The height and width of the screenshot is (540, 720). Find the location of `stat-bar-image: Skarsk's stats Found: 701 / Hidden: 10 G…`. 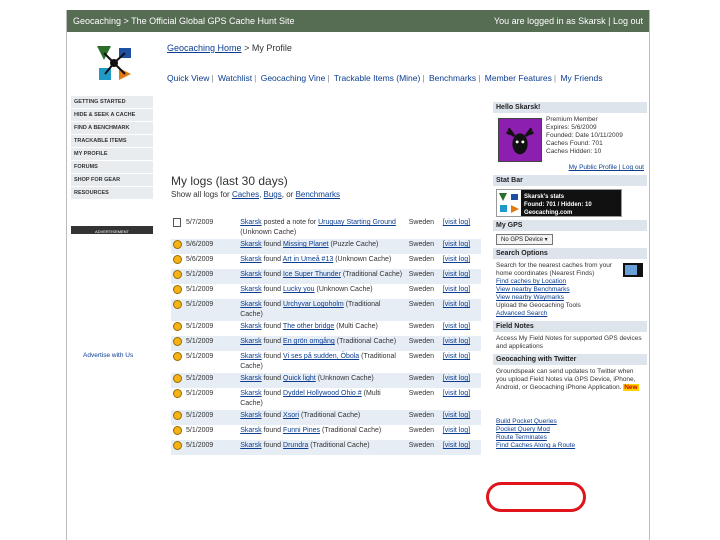

stat-bar-image: Skarsk's stats Found: 701 / Hidden: 10 G… is located at coordinates (559, 203).